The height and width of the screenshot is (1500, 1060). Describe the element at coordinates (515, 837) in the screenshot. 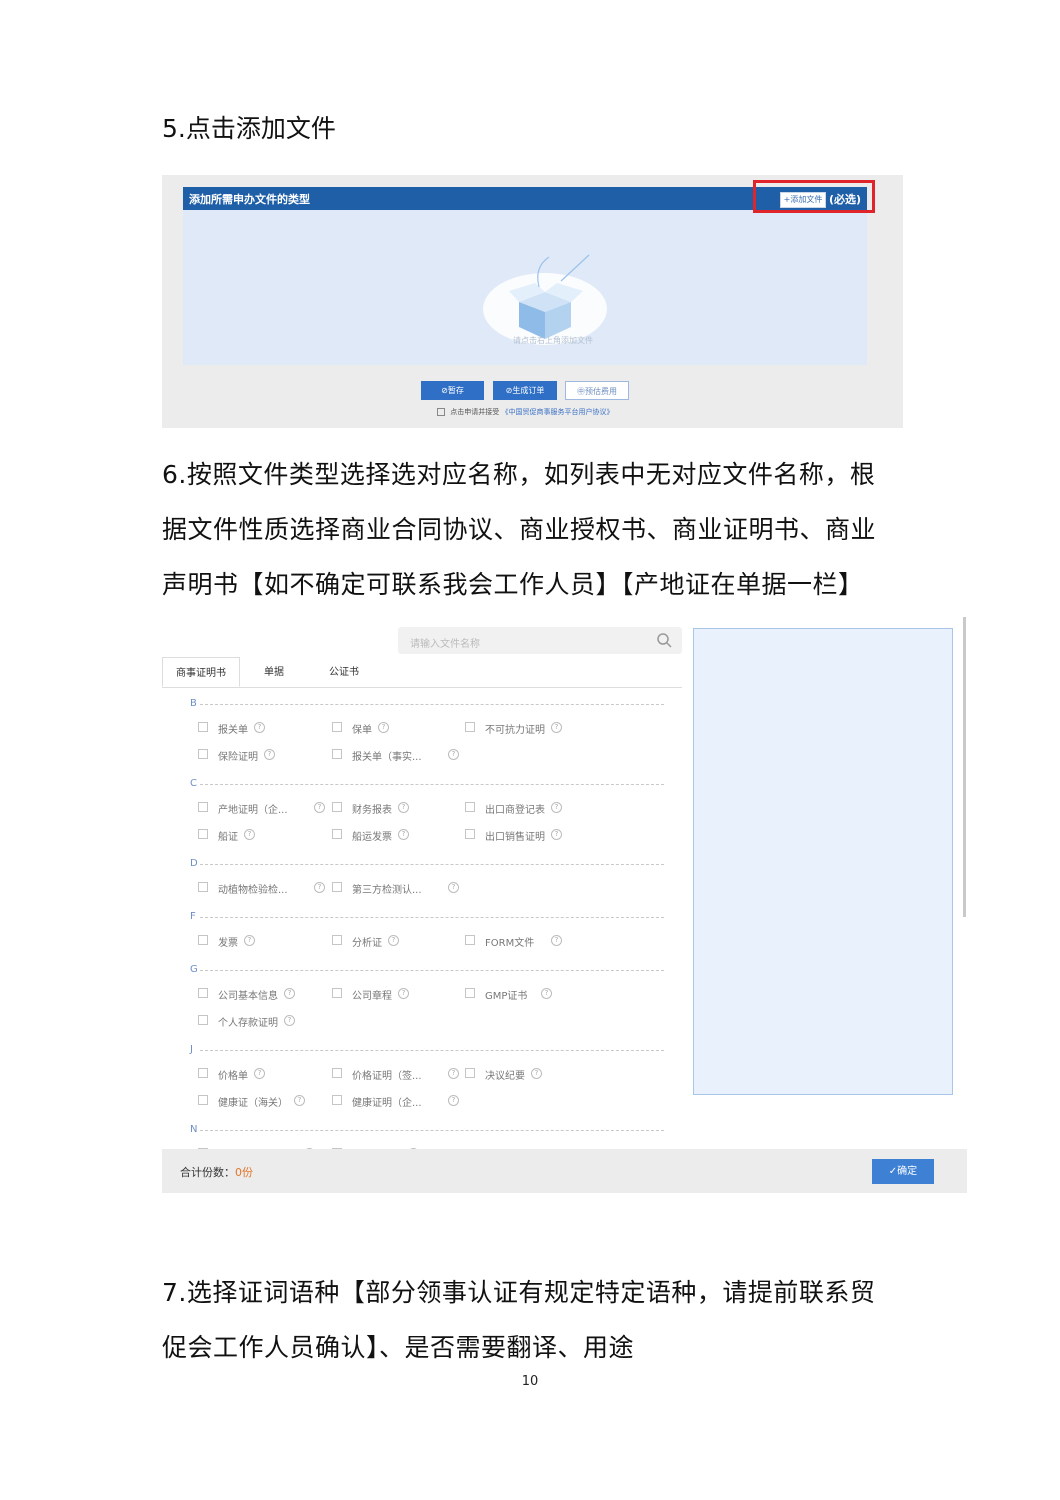

I see `file-type-label: 出口销售证明` at that location.